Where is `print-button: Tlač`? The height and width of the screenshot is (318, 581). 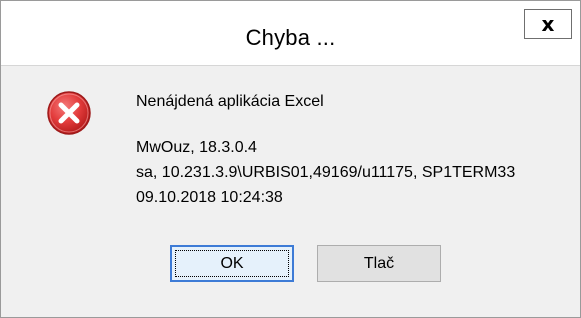 print-button: Tlač is located at coordinates (379, 263).